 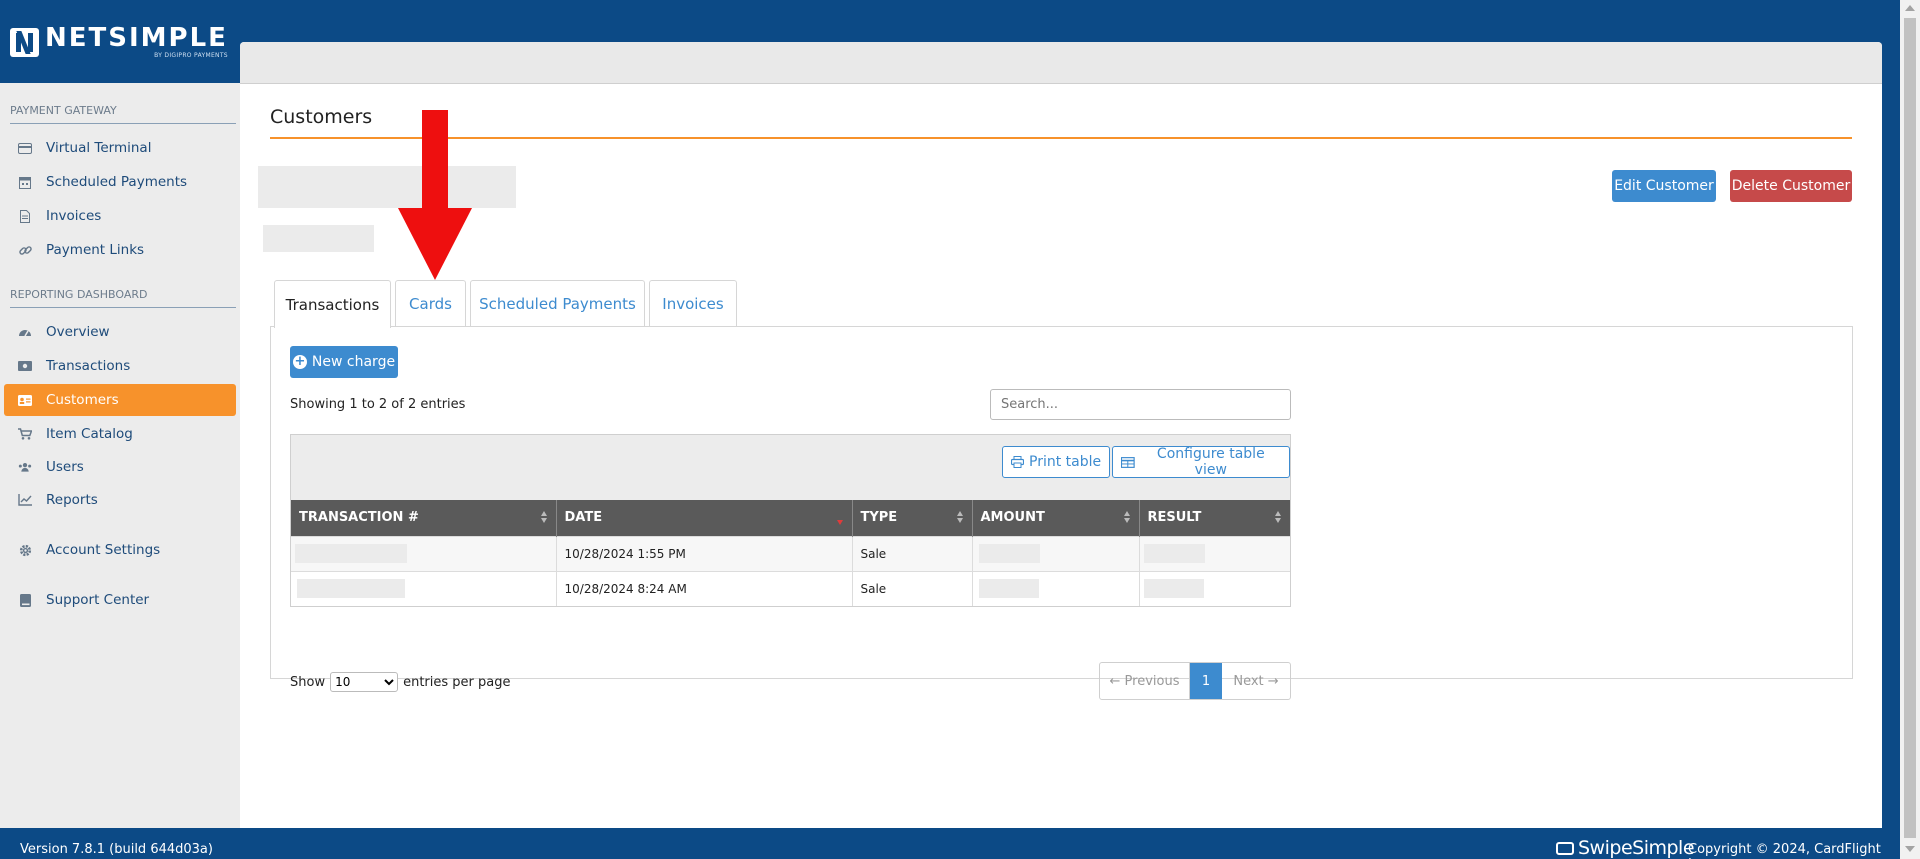 I want to click on column-header-transaction-number: TRANSACTION #, so click(x=424, y=518).